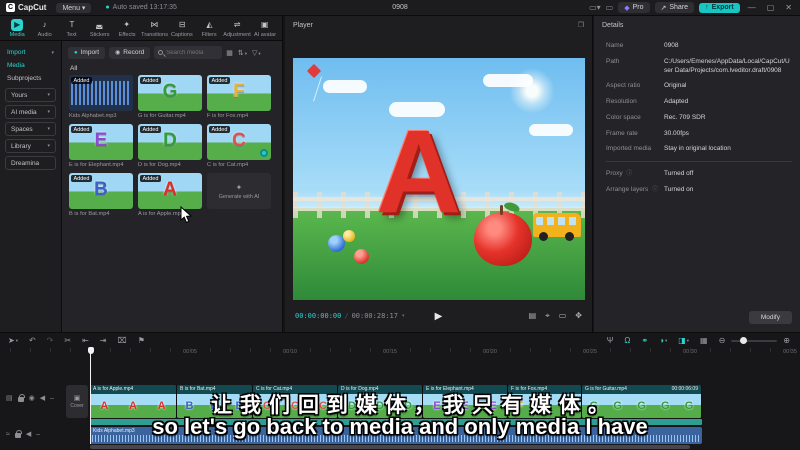 The image size is (800, 450). I want to click on grid-view-icon: ▦, so click(229, 53).